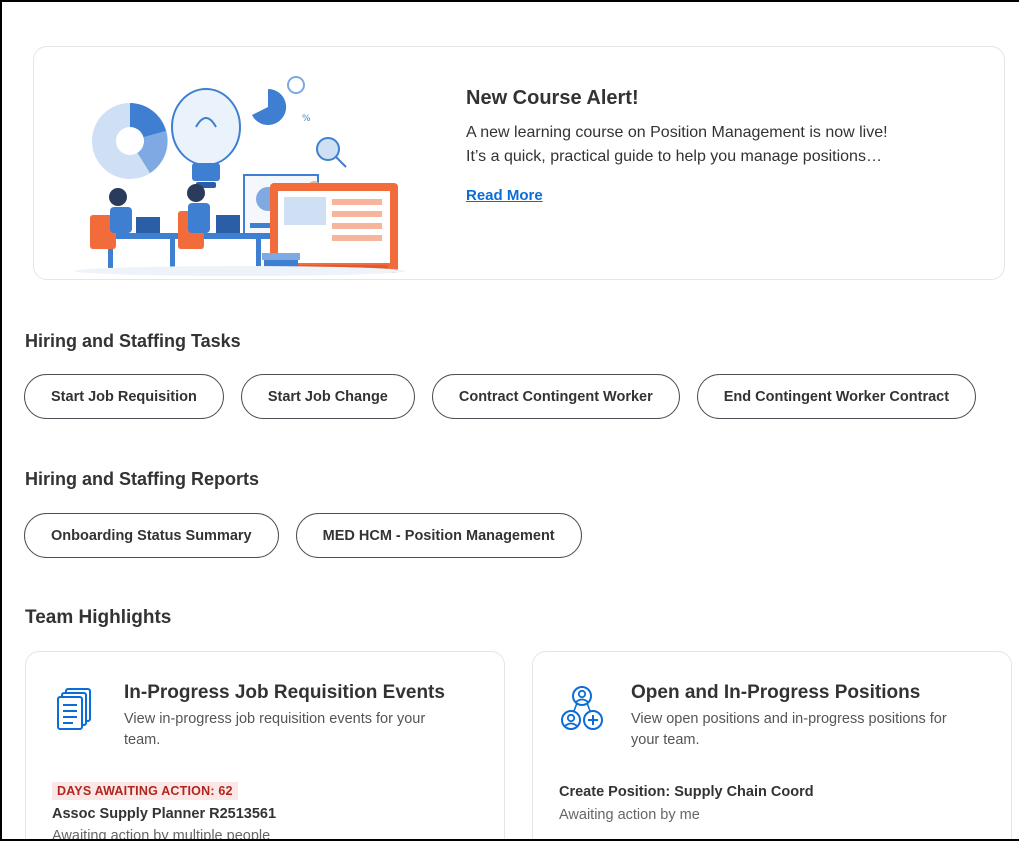 The width and height of the screenshot is (1019, 841). Describe the element at coordinates (836, 396) in the screenshot. I see `end-contingent-worker-contract-button: End Contingent Worker Contract` at that location.